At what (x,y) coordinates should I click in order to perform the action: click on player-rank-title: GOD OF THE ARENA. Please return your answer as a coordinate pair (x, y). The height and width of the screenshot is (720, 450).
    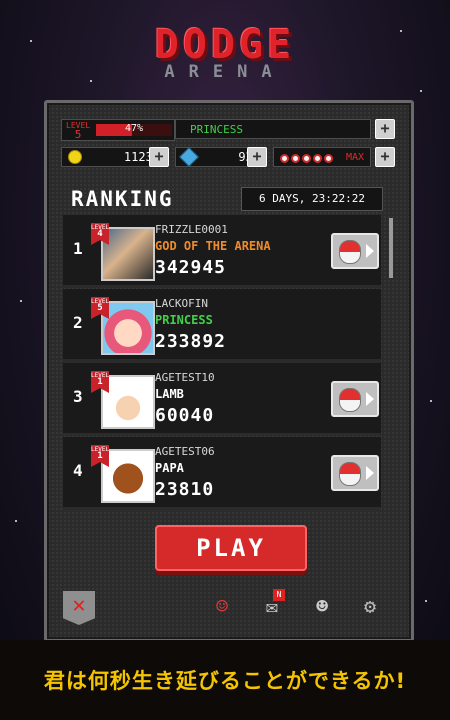
    Looking at the image, I should click on (213, 246).